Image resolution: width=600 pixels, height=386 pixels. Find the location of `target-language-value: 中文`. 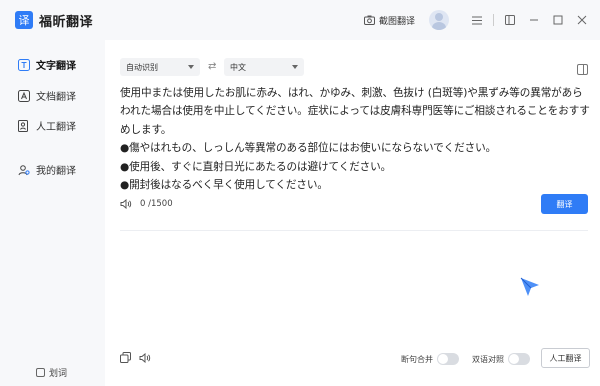

target-language-value: 中文 is located at coordinates (238, 67).